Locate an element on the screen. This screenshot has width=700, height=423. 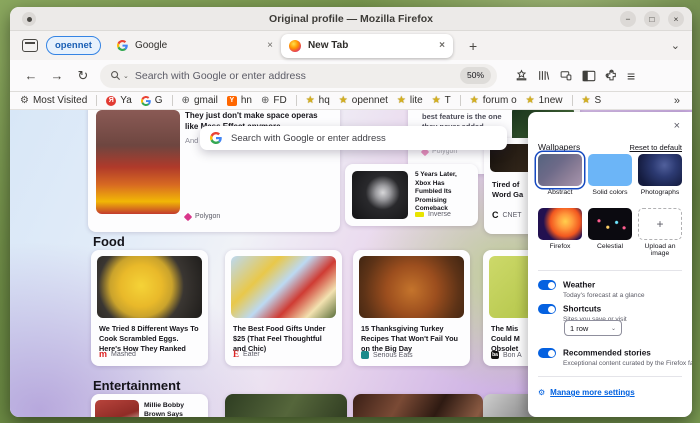
bookmark-most-visited: ⚙ Most Visited is located at coordinates (53, 100).